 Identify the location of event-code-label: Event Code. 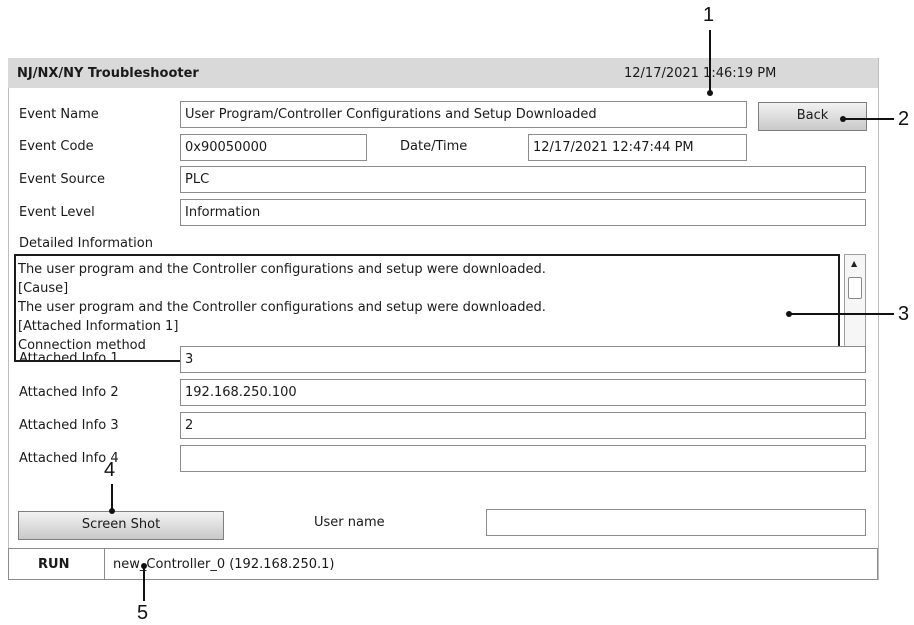
(56, 146).